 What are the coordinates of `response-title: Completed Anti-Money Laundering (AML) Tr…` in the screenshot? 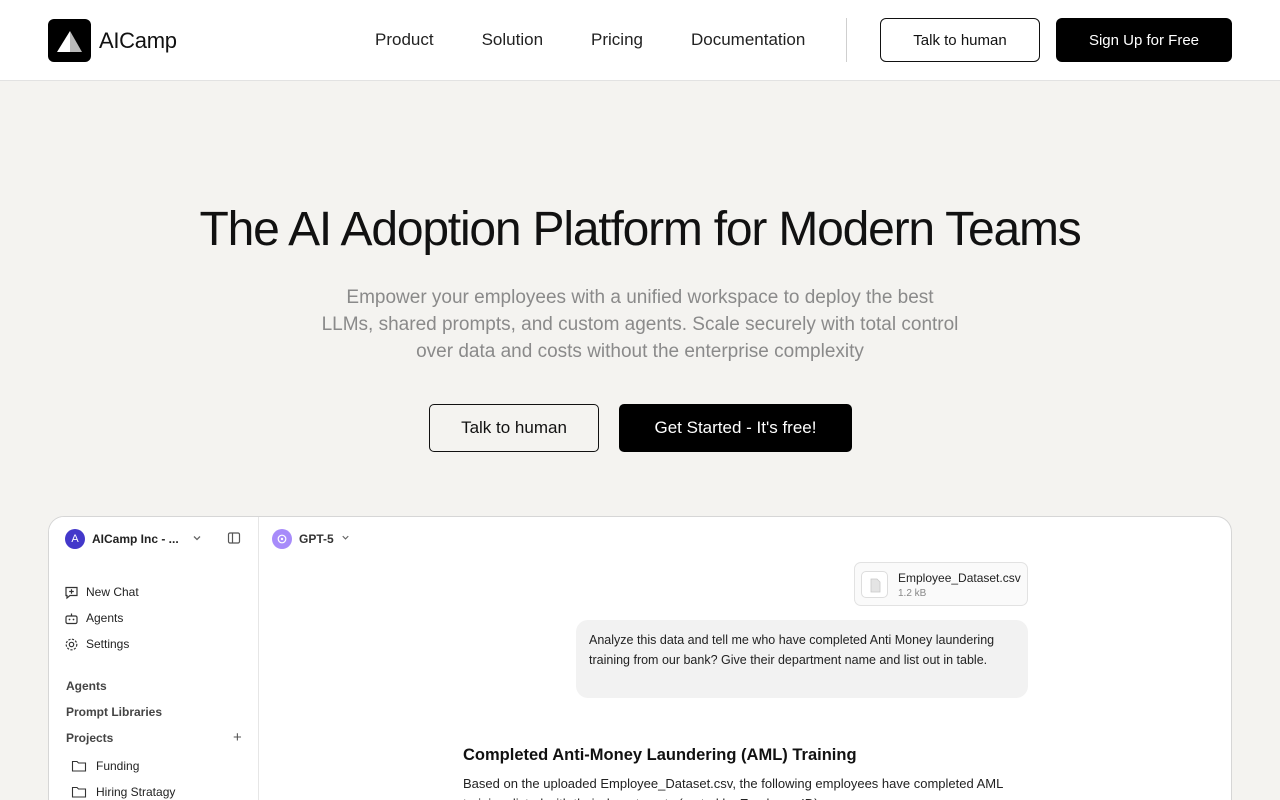 It's located at (660, 755).